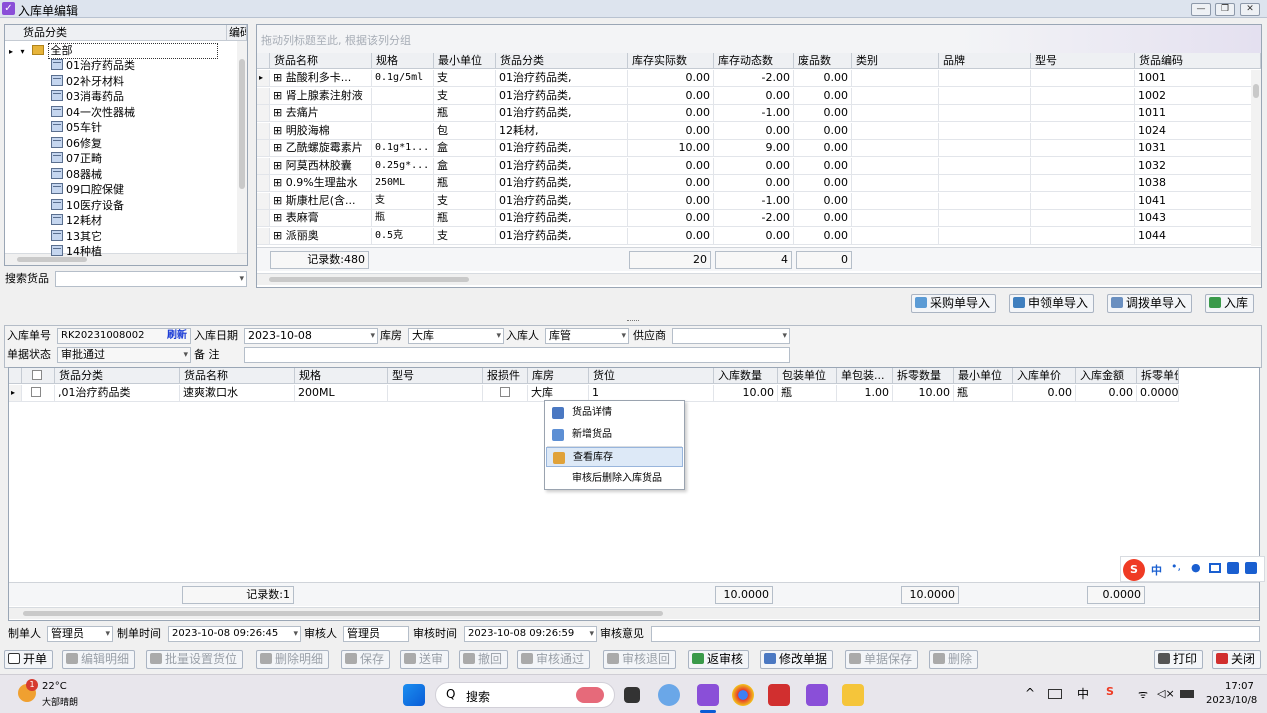 The width and height of the screenshot is (1267, 713). I want to click on detail-cell: 0.0000, so click(1158, 393).